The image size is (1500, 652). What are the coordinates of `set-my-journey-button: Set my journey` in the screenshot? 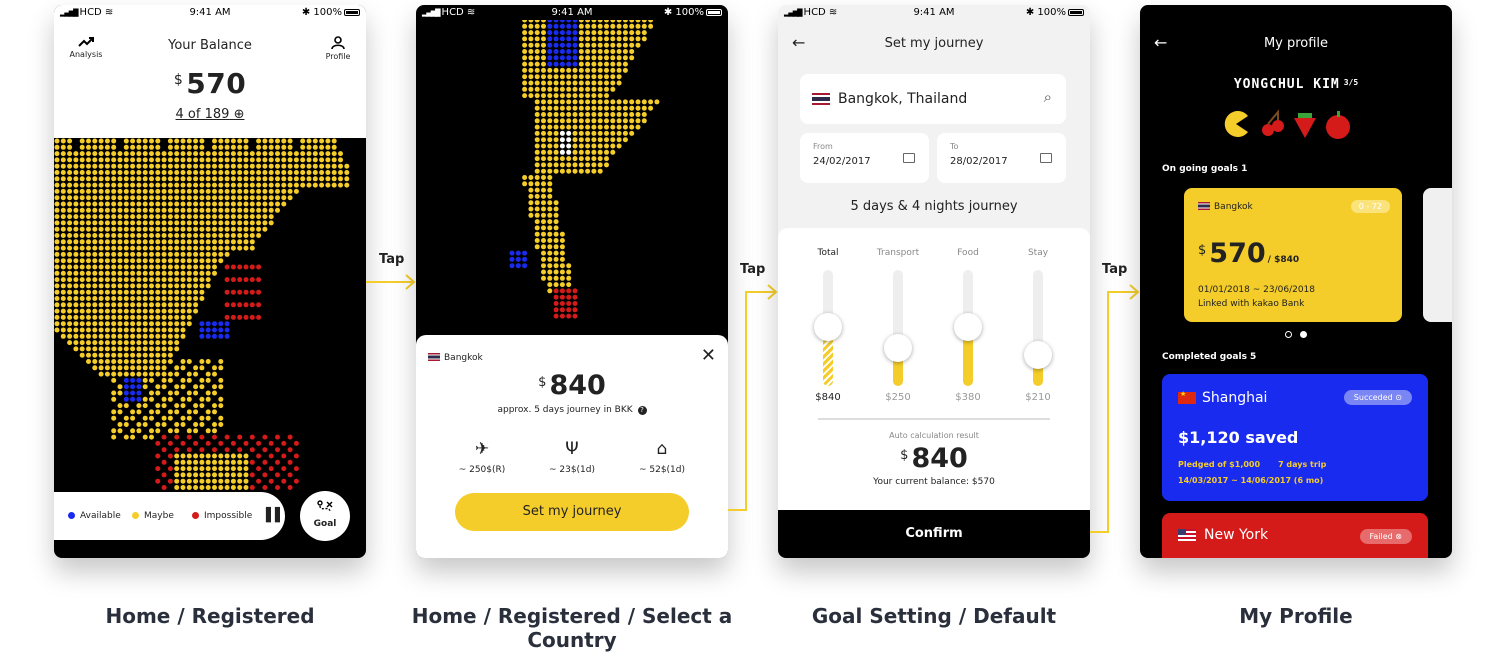 It's located at (572, 512).